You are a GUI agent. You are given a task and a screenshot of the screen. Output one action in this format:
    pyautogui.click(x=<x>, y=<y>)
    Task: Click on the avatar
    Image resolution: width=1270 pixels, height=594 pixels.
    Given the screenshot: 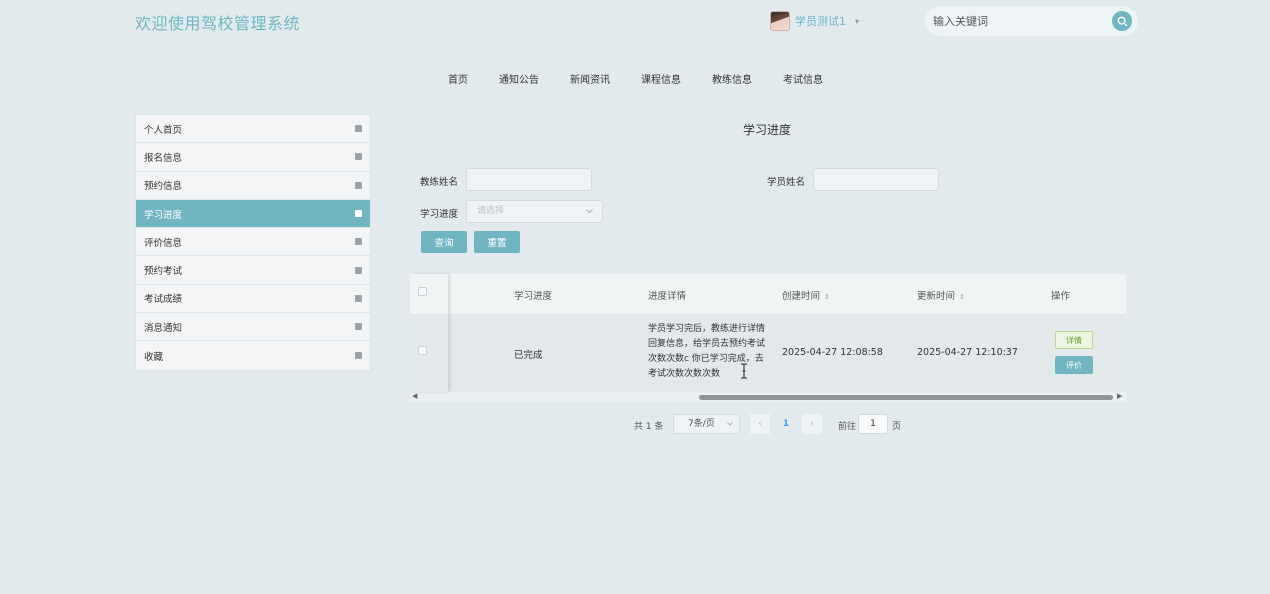 What is the action you would take?
    pyautogui.click(x=780, y=21)
    